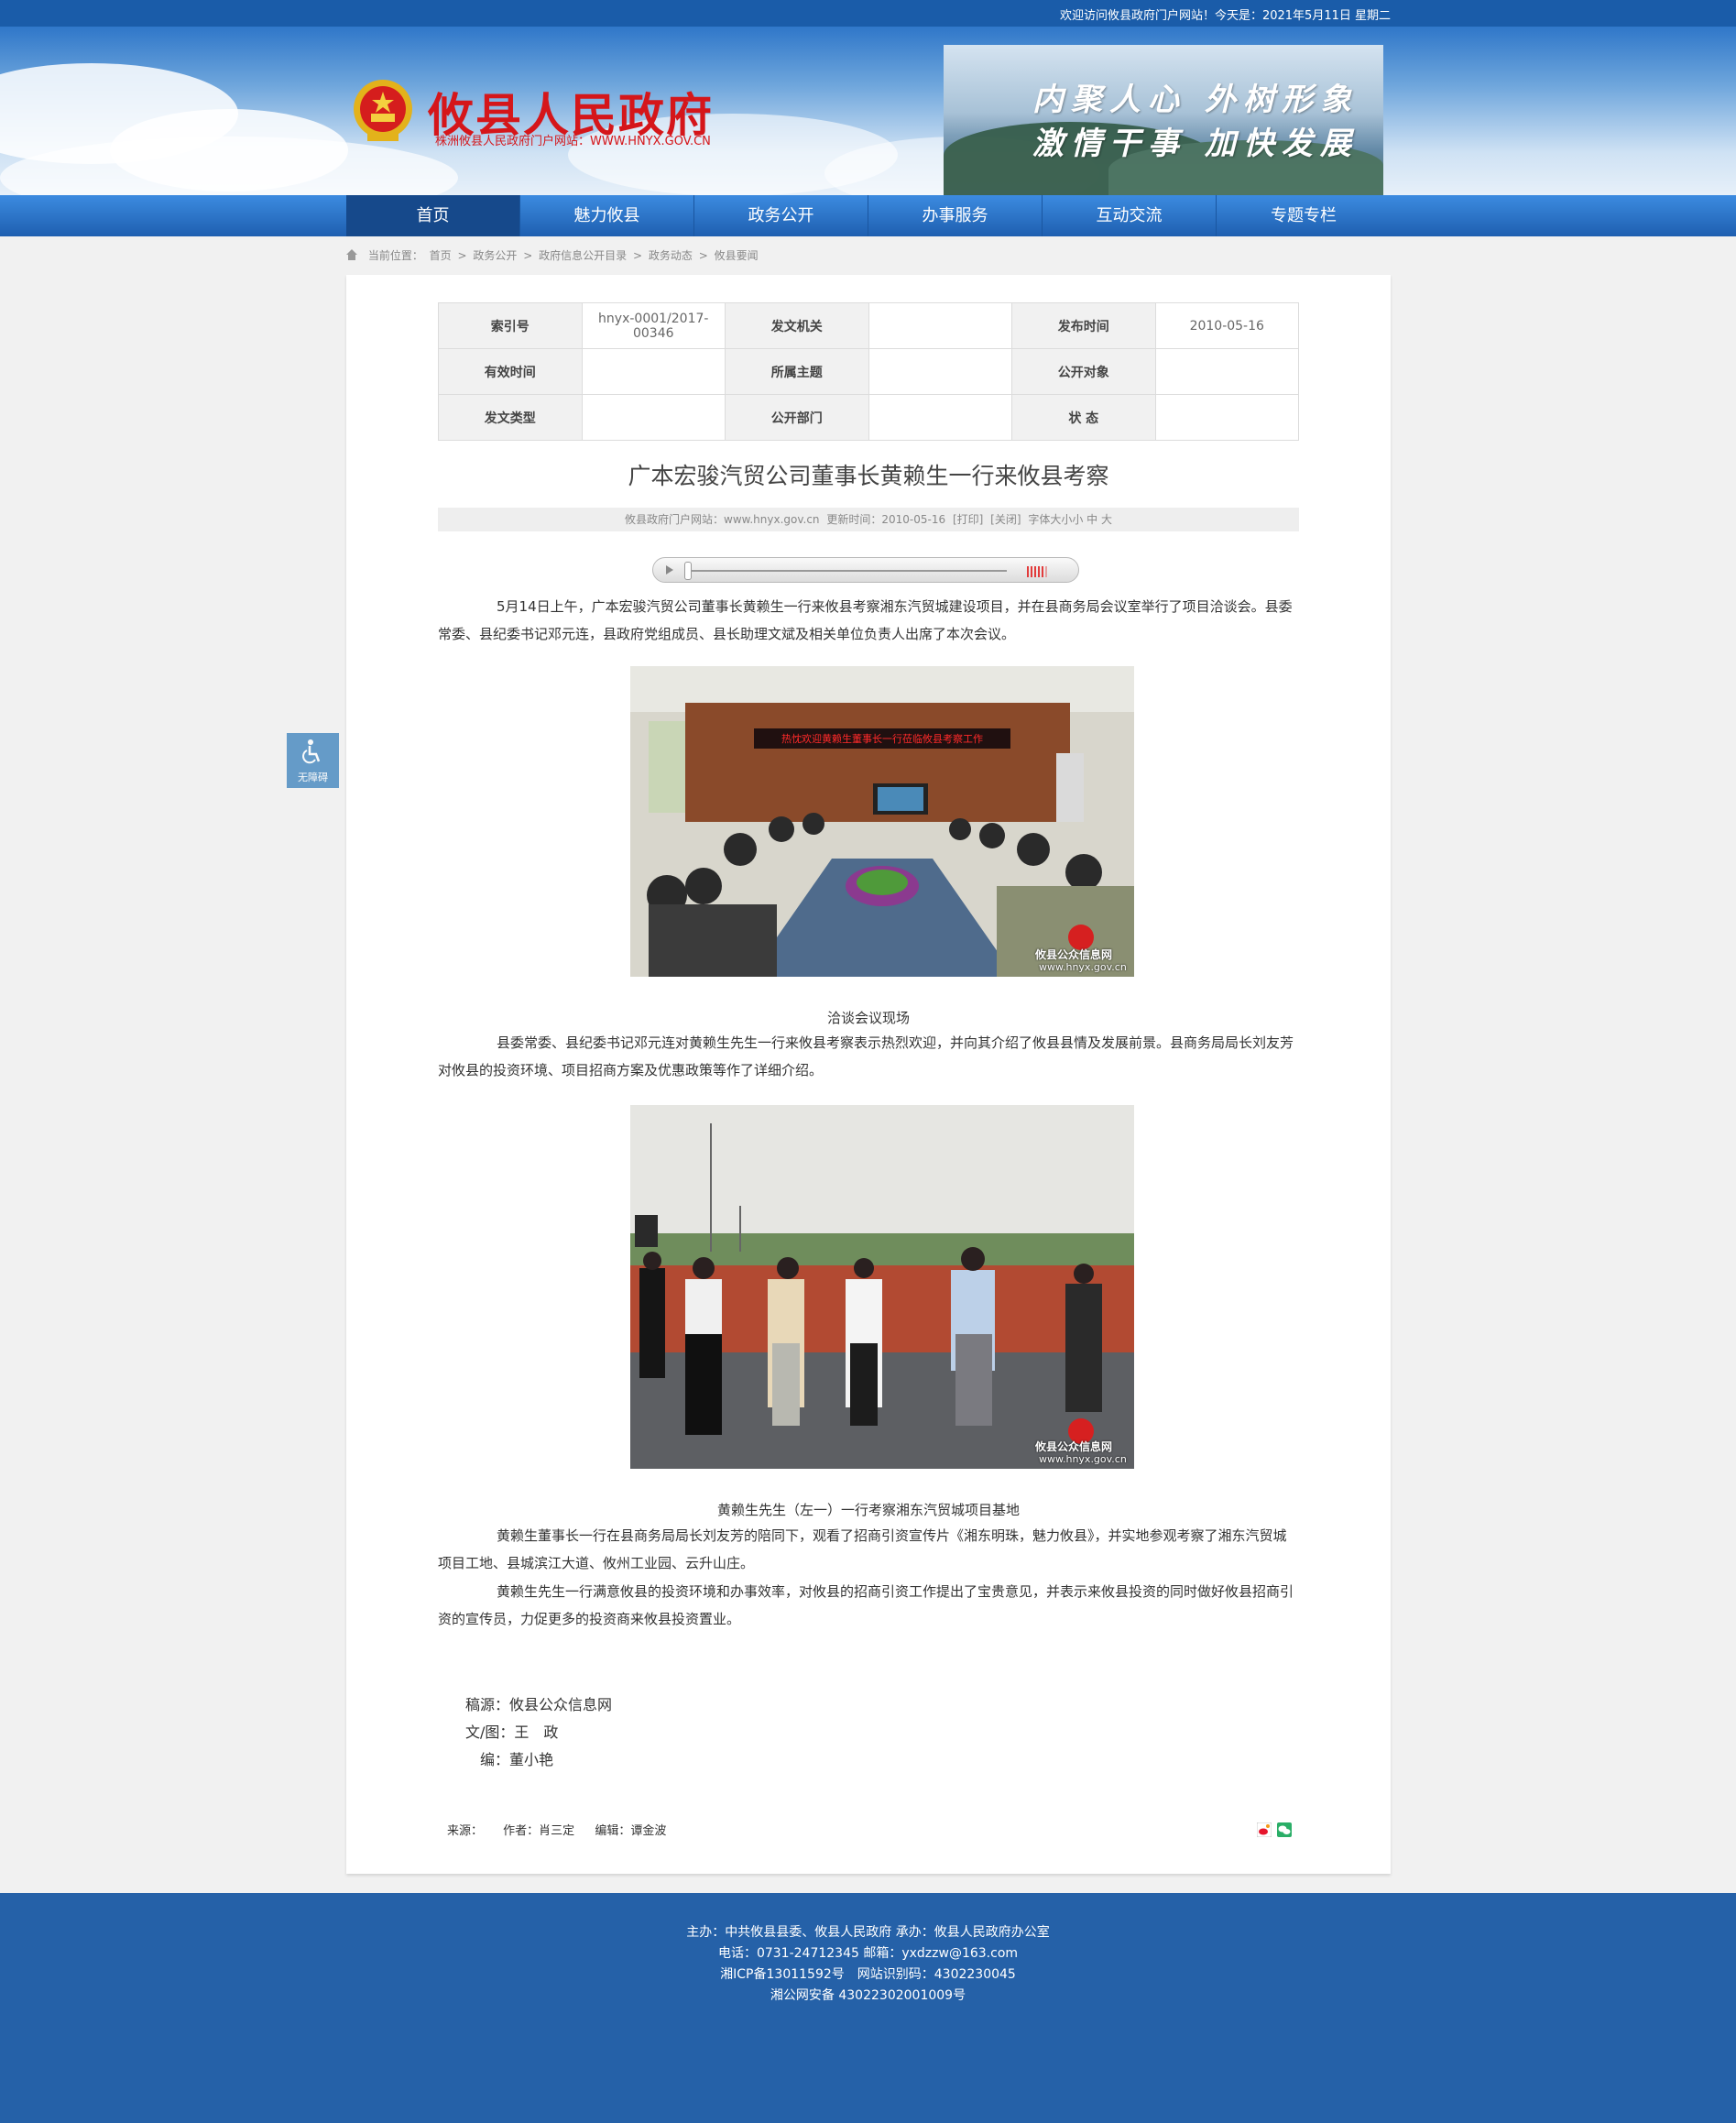  Describe the element at coordinates (968, 519) in the screenshot. I see `print-link: [打印]` at that location.